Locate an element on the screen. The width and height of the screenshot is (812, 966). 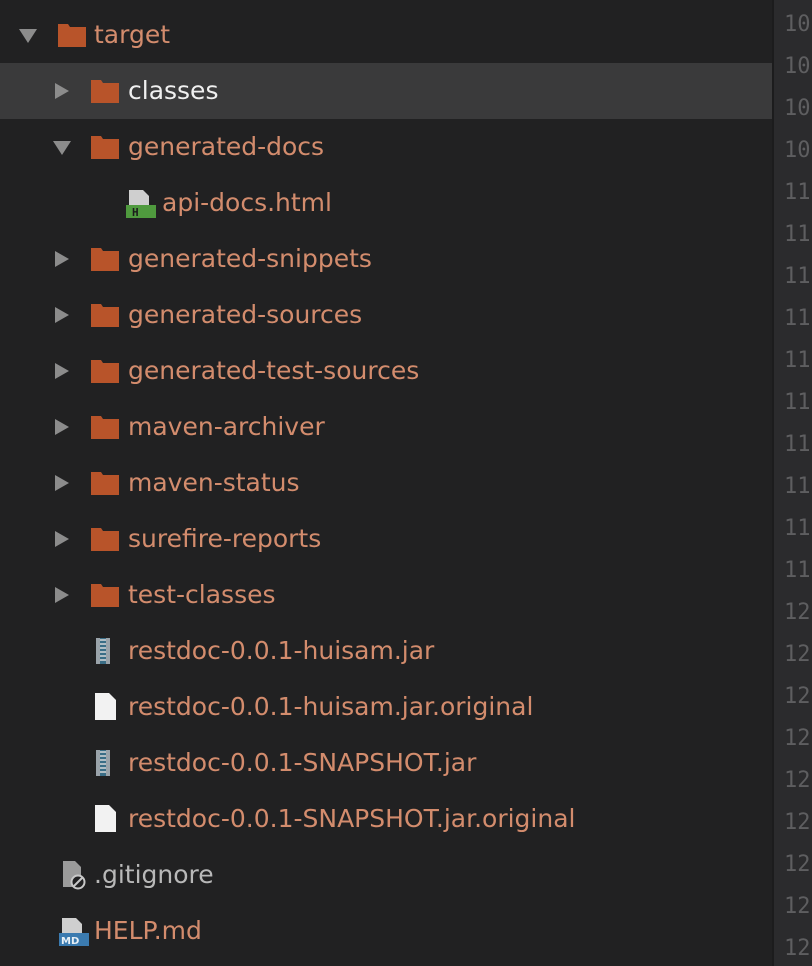
tree-item-restdoc-snapshot-jar: restdoc-0.0.1-SNAPSHOT.jar is located at coordinates (386, 763).